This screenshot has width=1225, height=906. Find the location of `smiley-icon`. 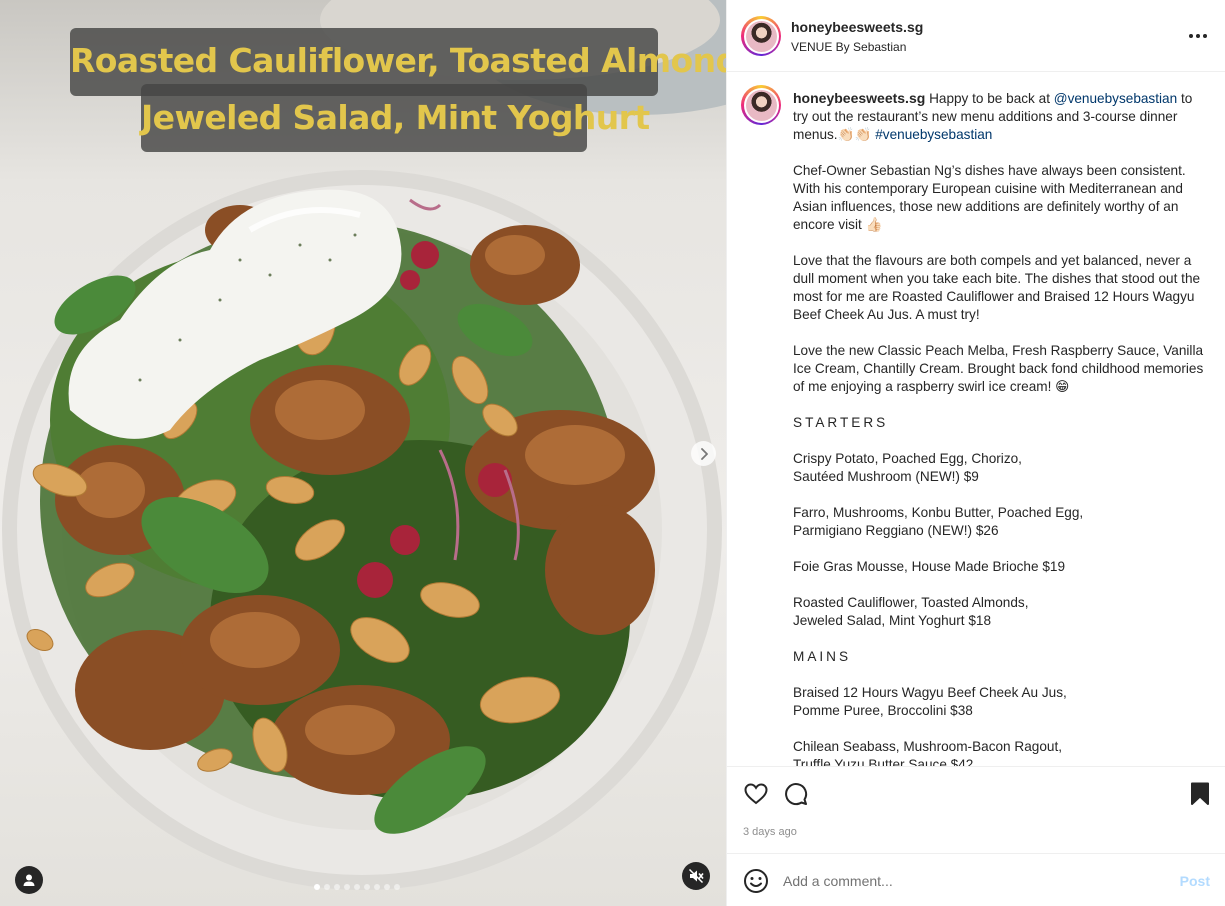

smiley-icon is located at coordinates (756, 881).